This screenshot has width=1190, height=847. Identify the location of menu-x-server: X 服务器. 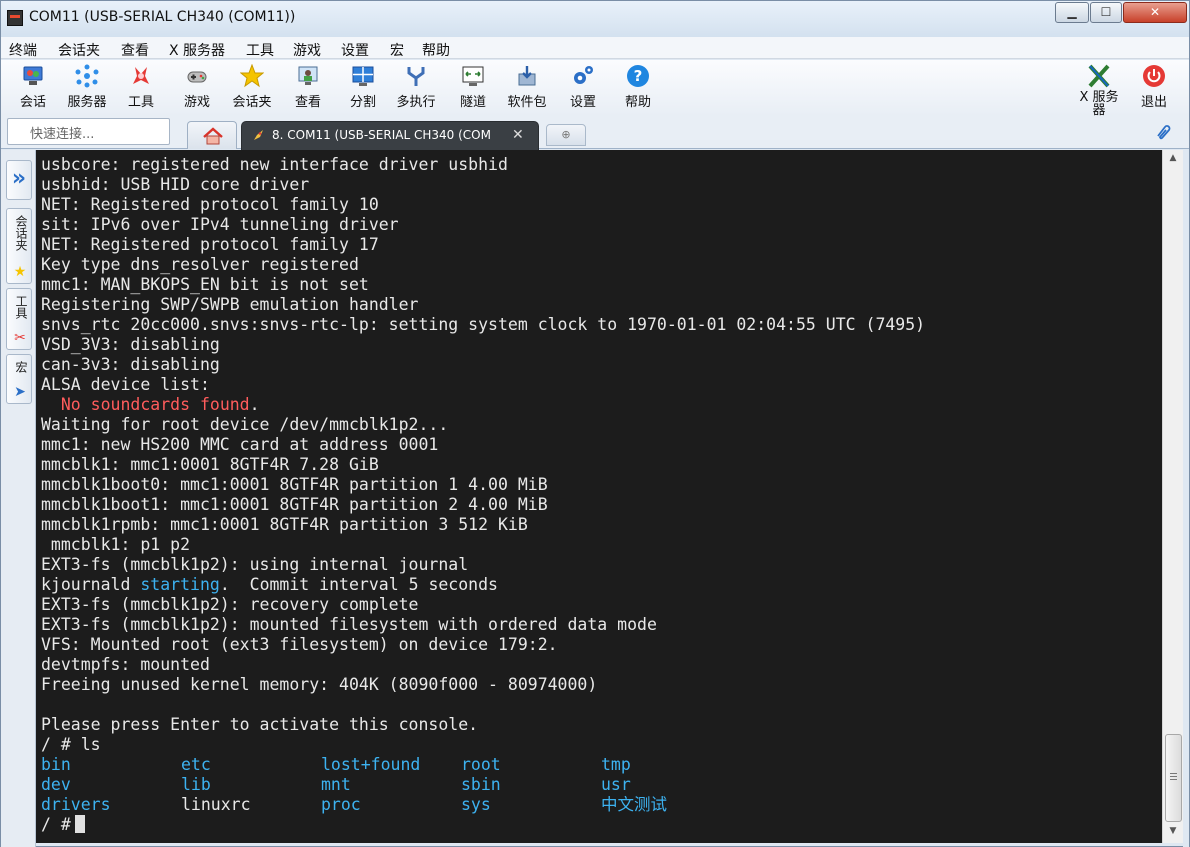
(197, 50).